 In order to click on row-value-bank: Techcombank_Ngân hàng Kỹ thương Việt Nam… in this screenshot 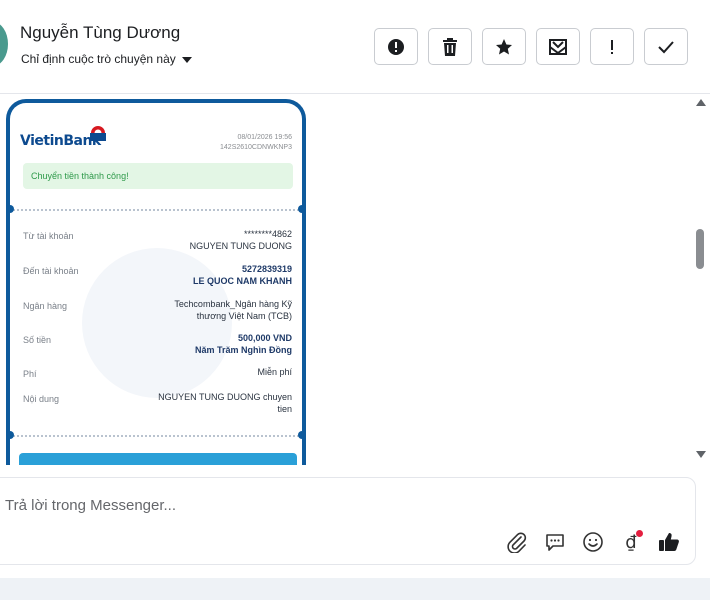, I will do `click(212, 310)`.